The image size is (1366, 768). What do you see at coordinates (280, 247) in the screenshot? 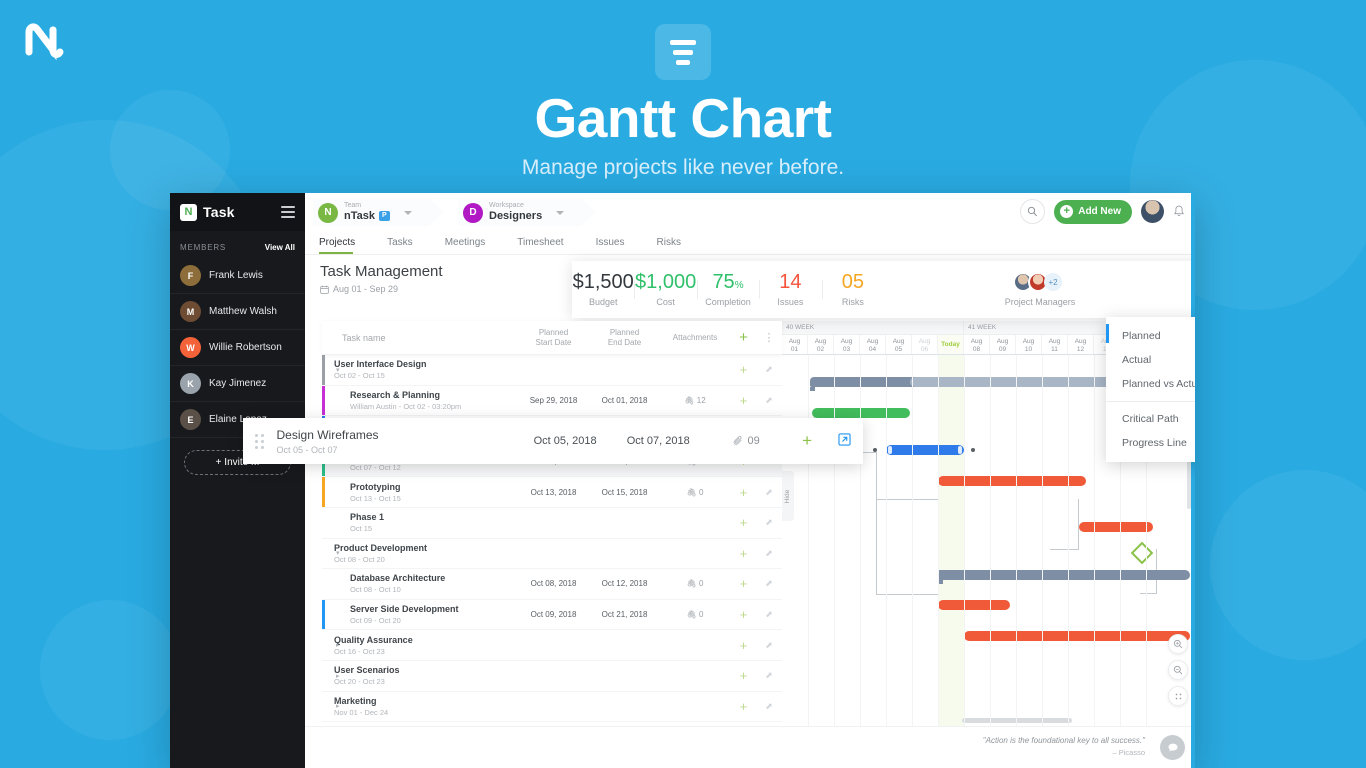
I see `view-all-link: View All` at bounding box center [280, 247].